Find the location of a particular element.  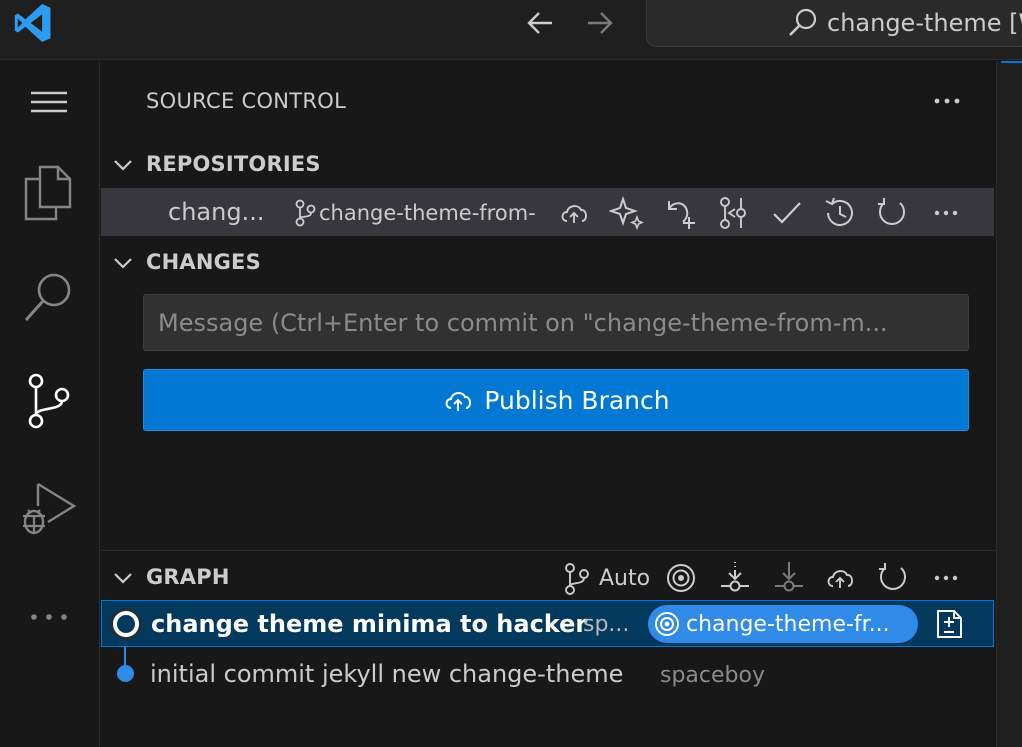

repository-branch: change-theme-from- is located at coordinates (427, 213).